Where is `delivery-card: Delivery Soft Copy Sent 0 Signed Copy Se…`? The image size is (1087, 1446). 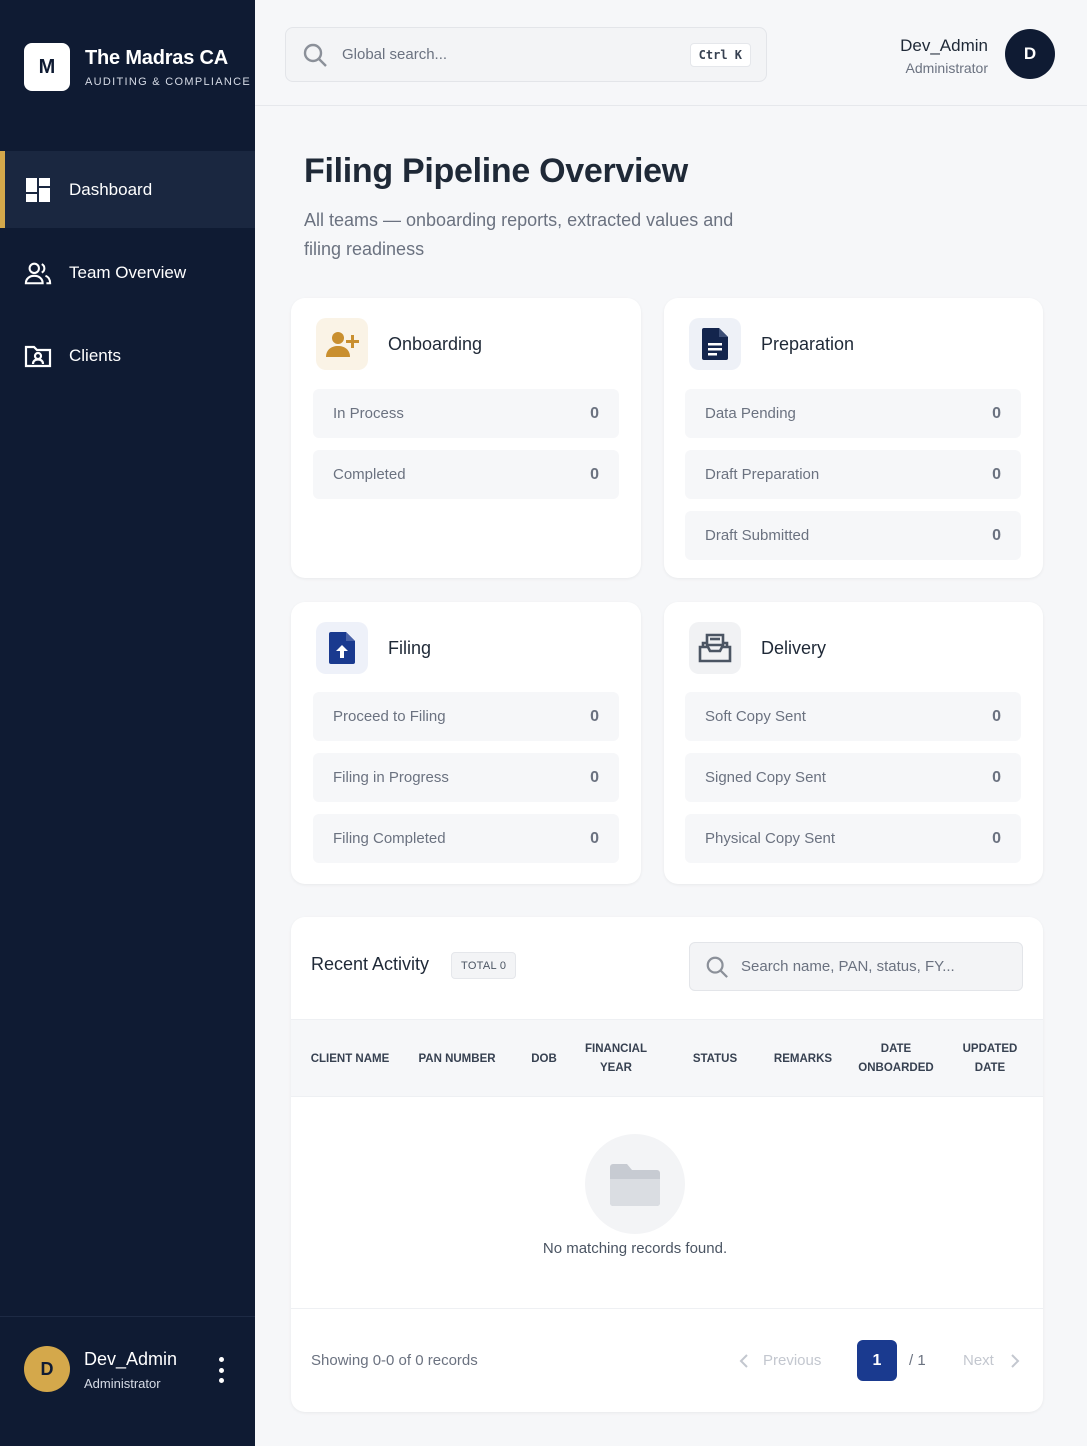
delivery-card: Delivery Soft Copy Sent 0 Signed Copy Se… is located at coordinates (853, 743).